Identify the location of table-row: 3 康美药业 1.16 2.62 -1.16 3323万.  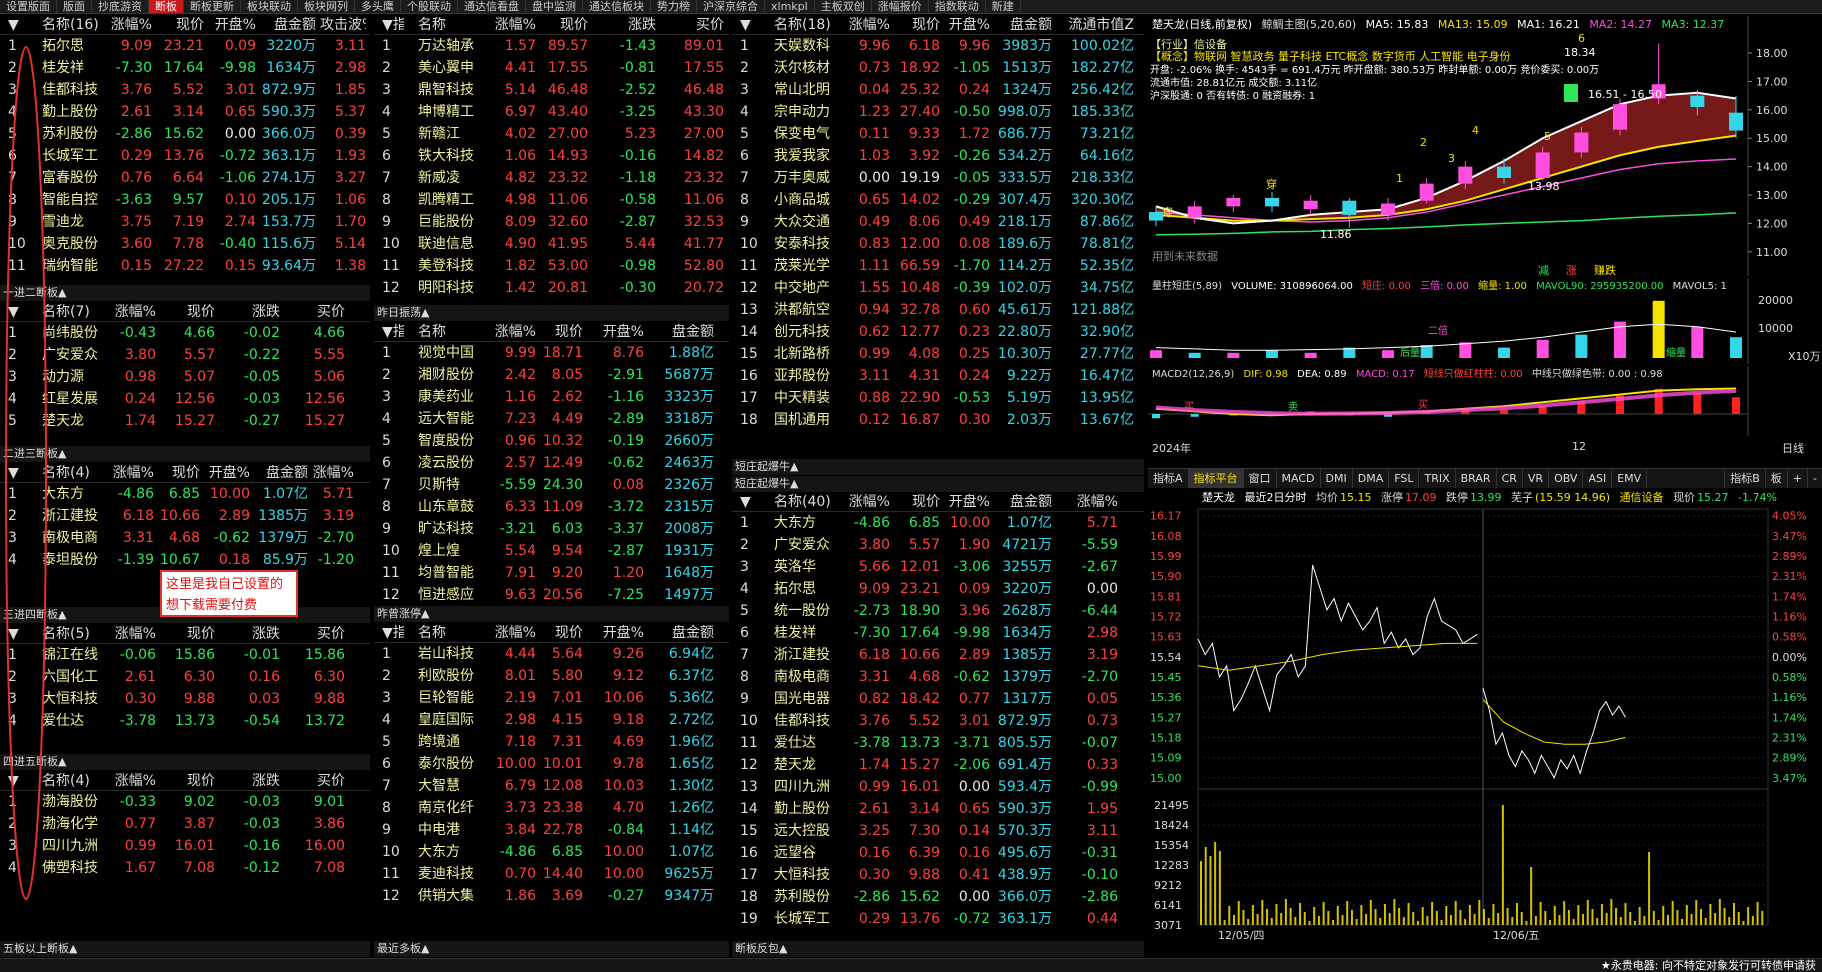
(551, 397).